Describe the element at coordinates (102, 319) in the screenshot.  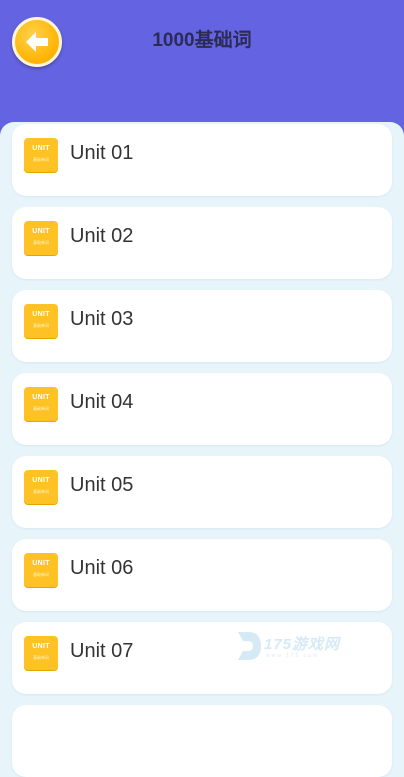
I see `unit-label: Unit 03` at that location.